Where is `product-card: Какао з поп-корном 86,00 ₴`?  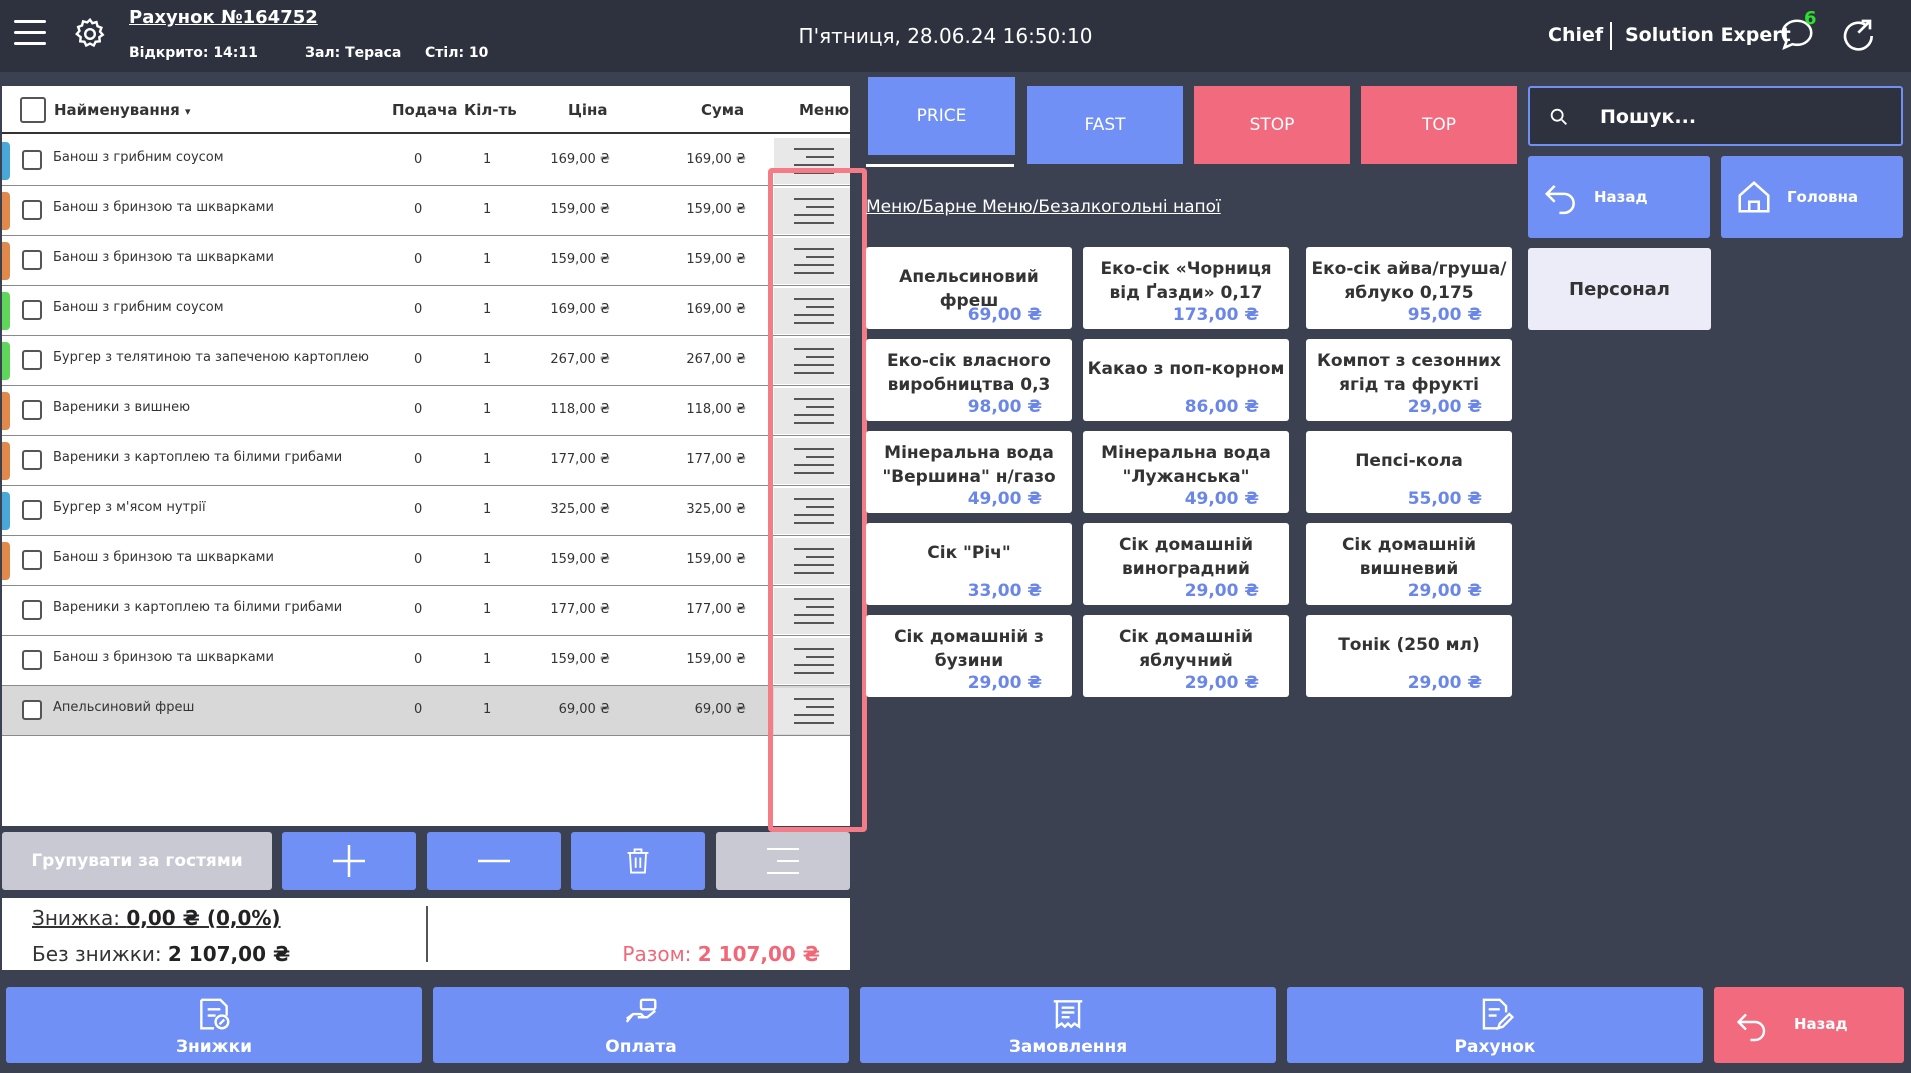 product-card: Какао з поп-корном 86,00 ₴ is located at coordinates (1186, 380).